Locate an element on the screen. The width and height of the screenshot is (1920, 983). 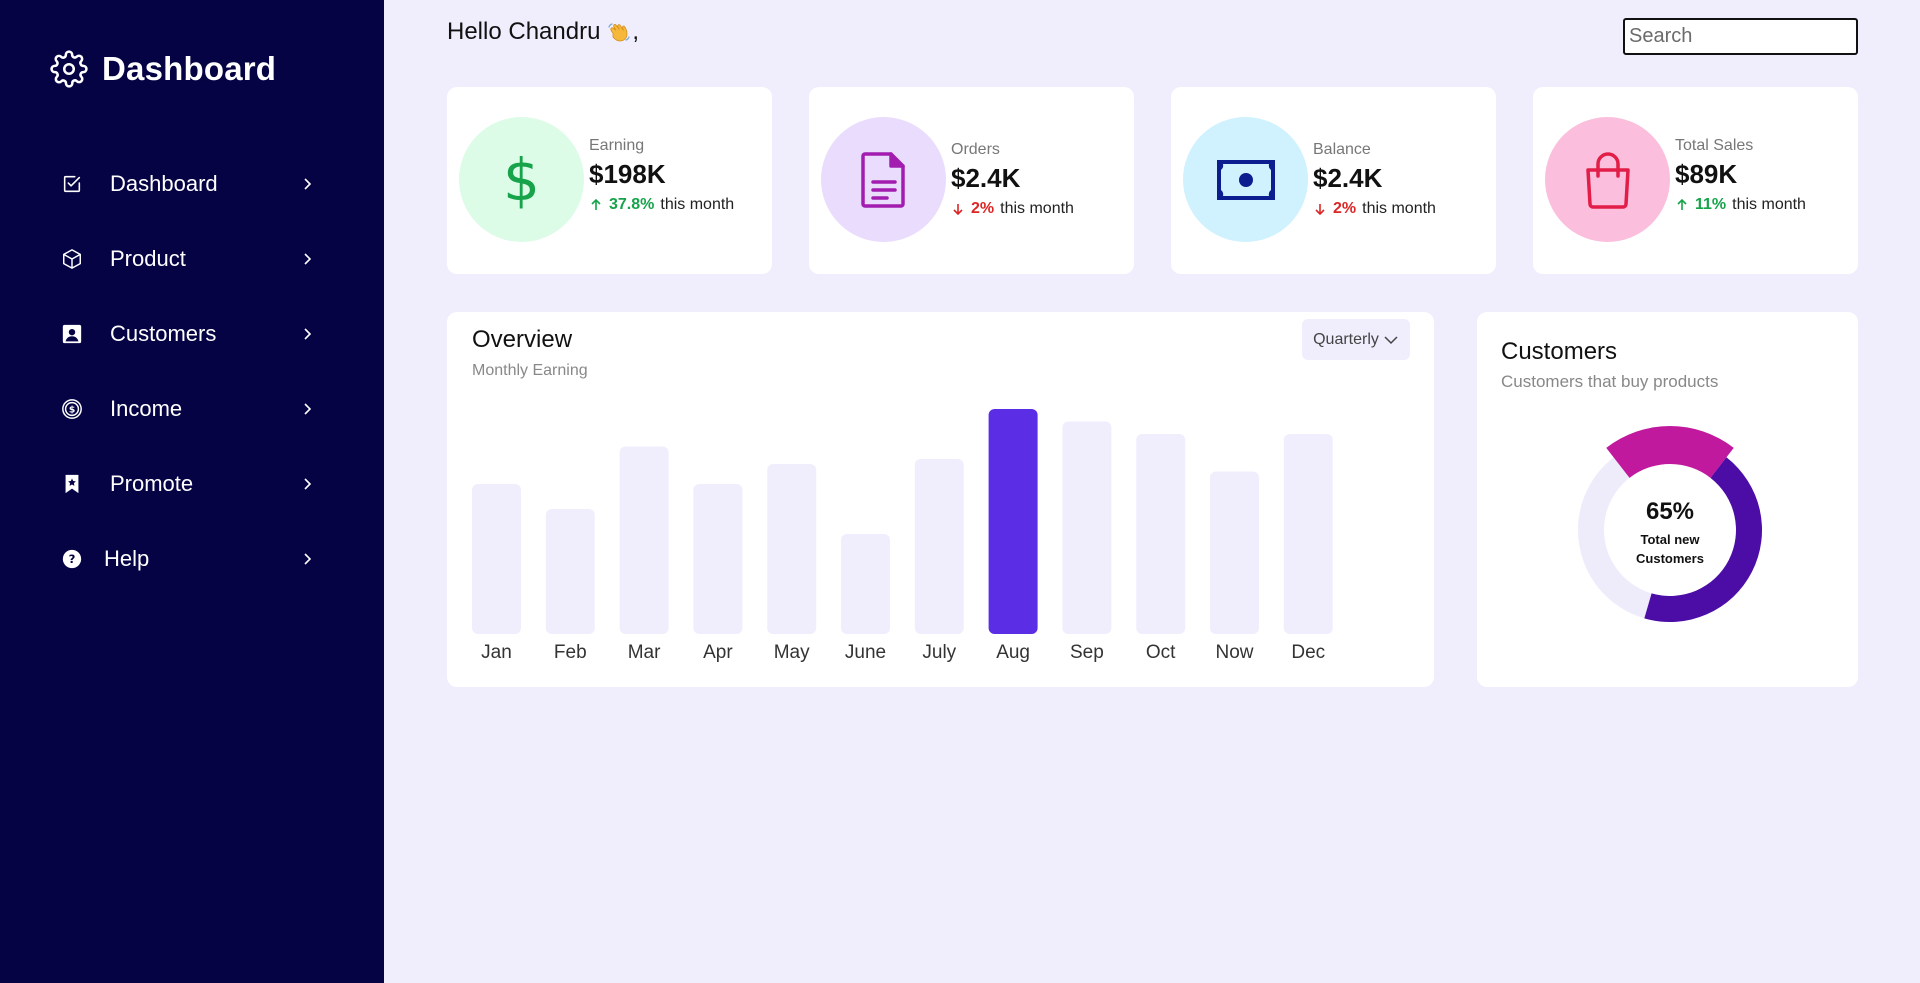
waving-hand-icon is located at coordinates (619, 32).